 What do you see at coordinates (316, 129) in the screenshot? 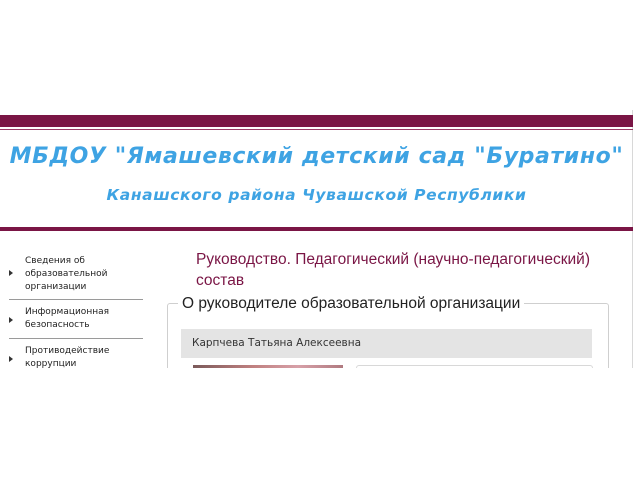
I see `header-top-line` at bounding box center [316, 129].